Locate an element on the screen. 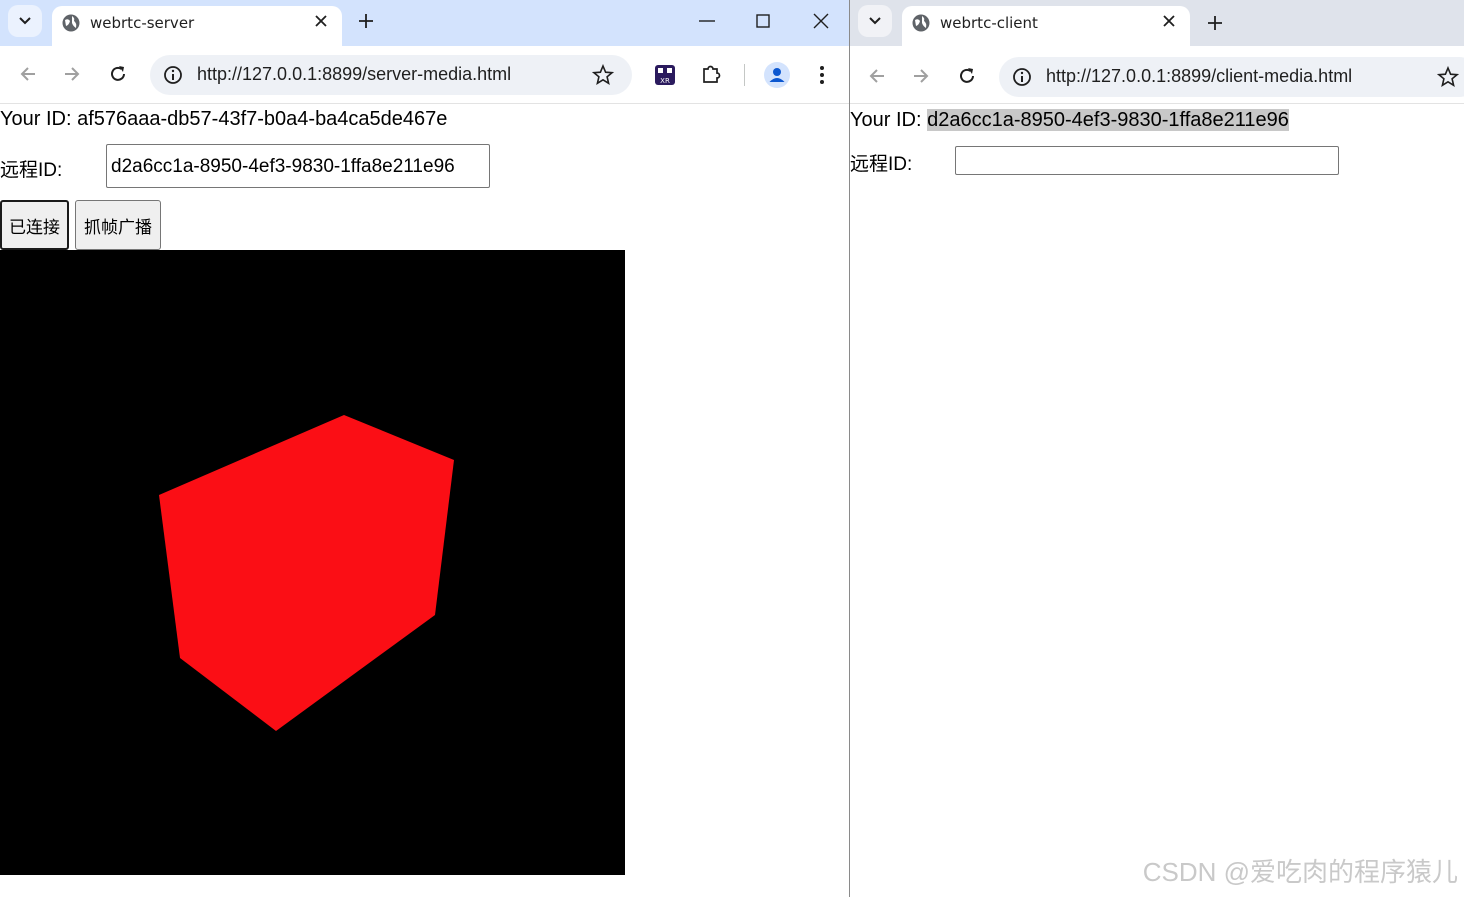 The image size is (1464, 897). address-bar: http://127.0.0.1:8899/server-media.html is located at coordinates (391, 75).